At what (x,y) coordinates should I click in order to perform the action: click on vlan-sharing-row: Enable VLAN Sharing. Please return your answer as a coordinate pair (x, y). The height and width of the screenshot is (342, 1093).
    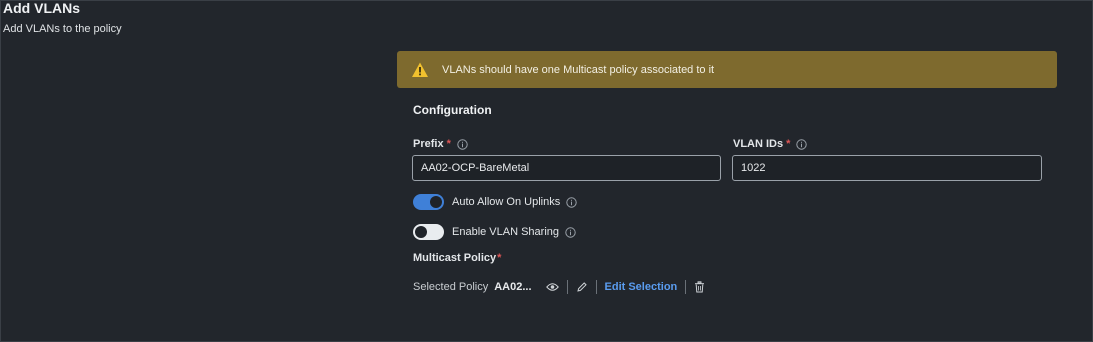
    Looking at the image, I should click on (494, 232).